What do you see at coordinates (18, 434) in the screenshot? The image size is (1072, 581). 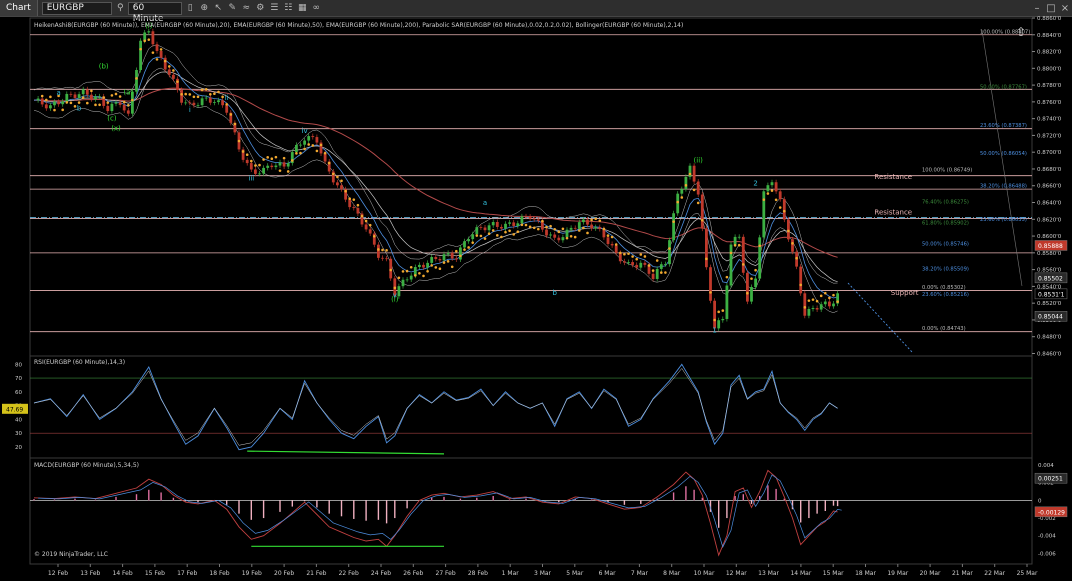 I see `rsi-axis-label: 30` at bounding box center [18, 434].